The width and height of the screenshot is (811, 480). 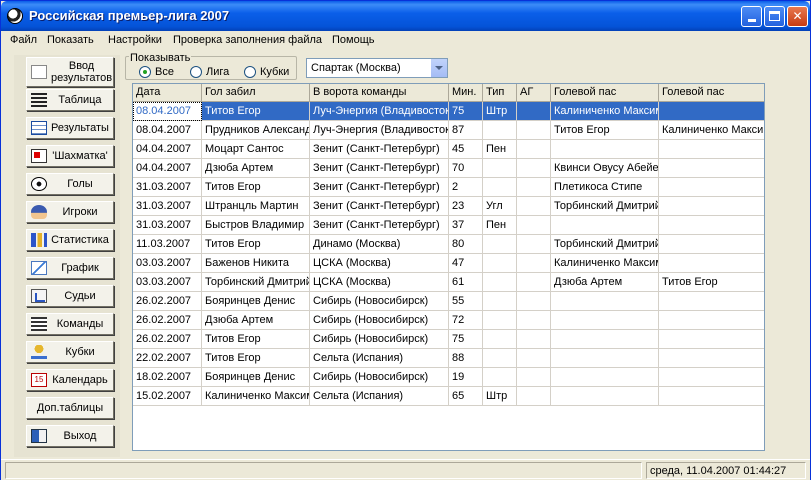 I want to click on cell-assist-1: Титов Егор, so click(x=605, y=130).